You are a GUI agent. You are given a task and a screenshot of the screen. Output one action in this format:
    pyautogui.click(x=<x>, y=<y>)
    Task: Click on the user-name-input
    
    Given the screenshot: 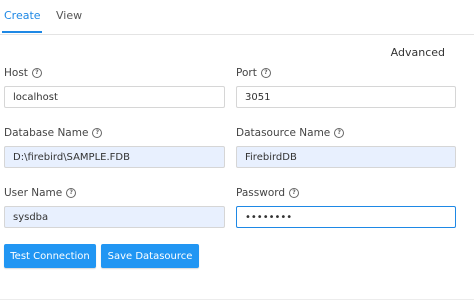 What is the action you would take?
    pyautogui.click(x=114, y=217)
    